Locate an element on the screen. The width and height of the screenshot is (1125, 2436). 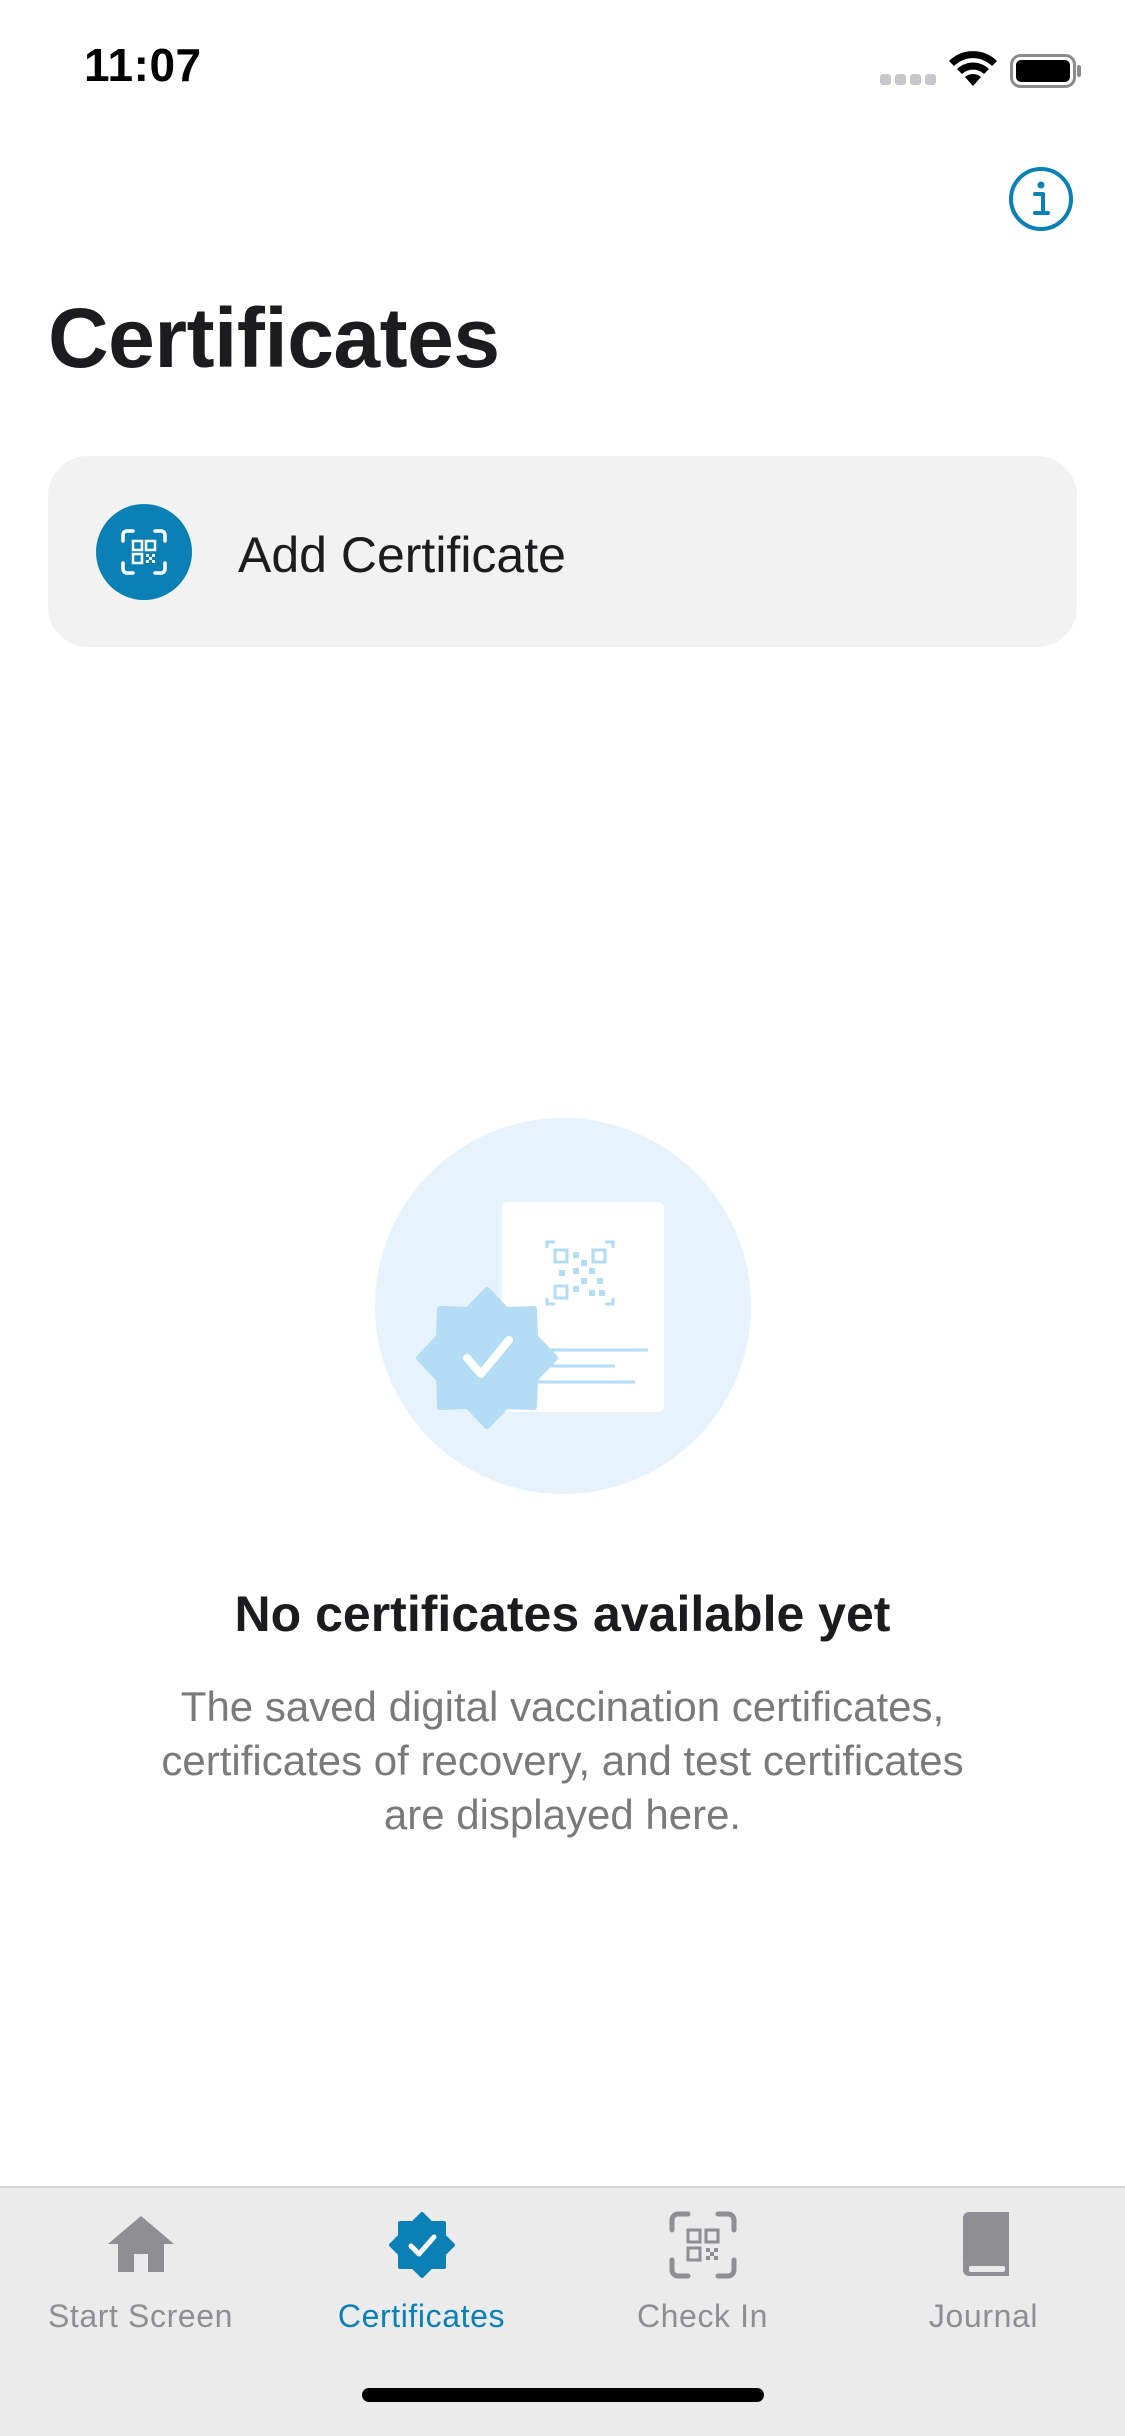
tab-label: Start Screen is located at coordinates (140, 2316).